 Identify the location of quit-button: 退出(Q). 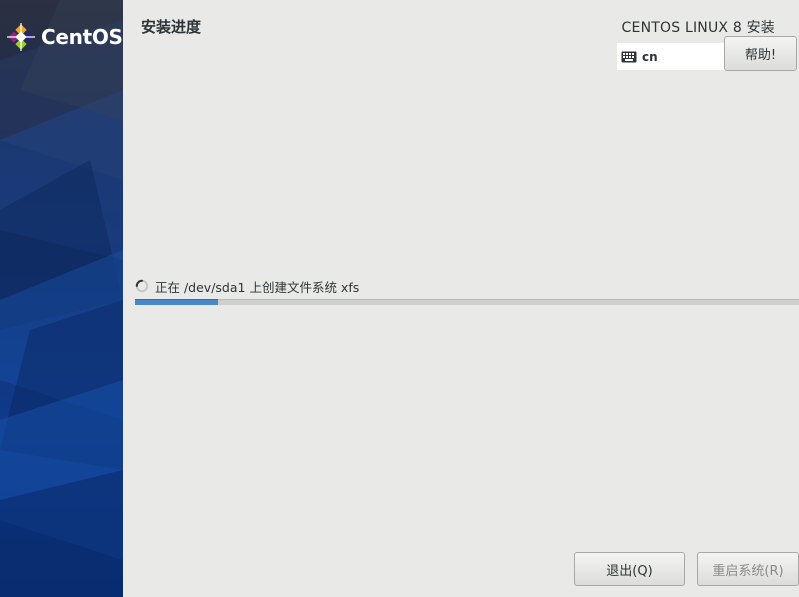
(629, 569).